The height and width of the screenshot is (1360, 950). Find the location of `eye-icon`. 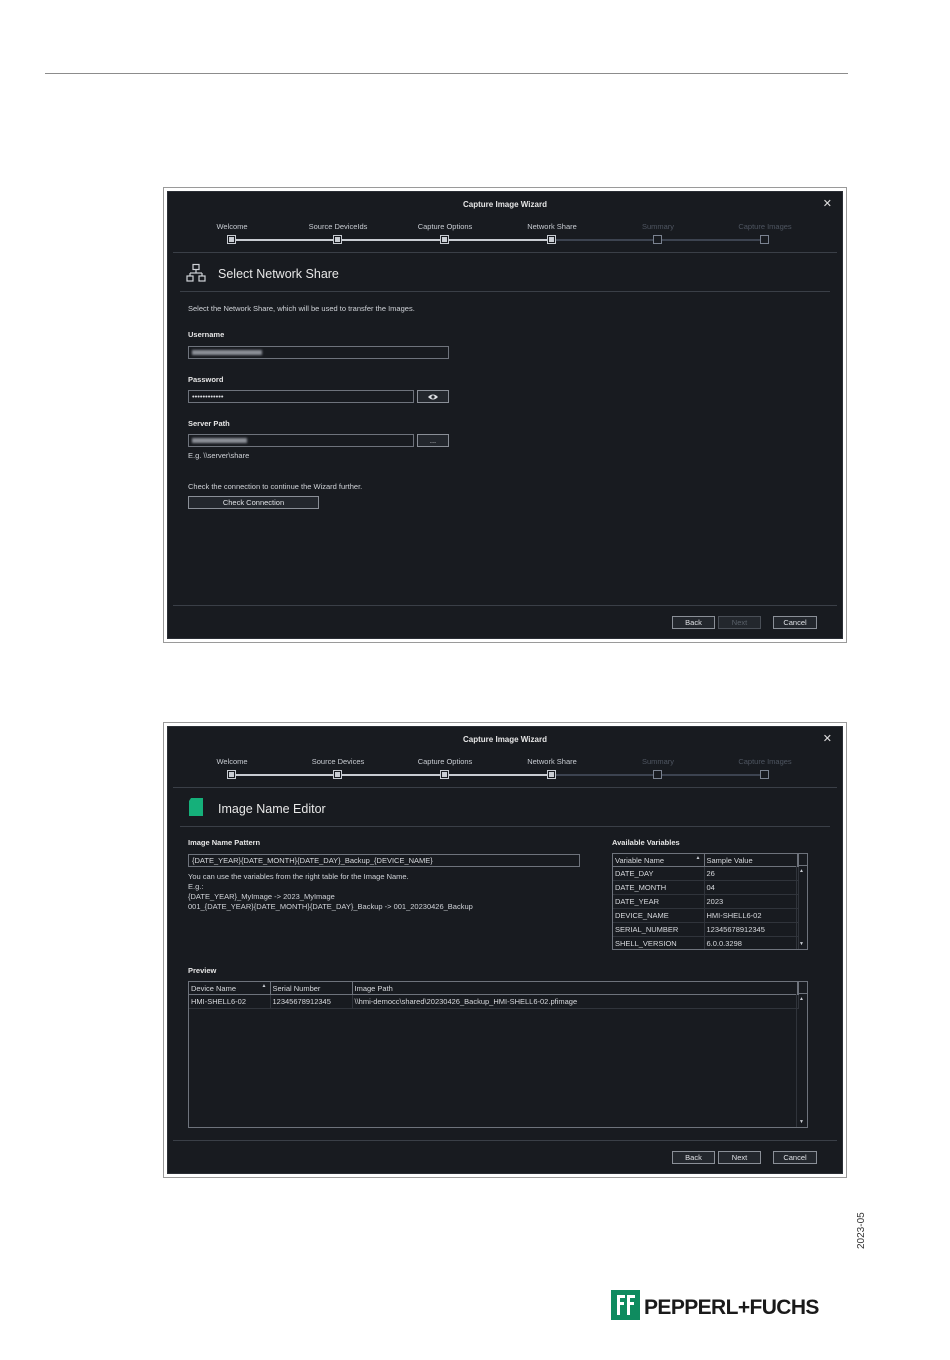

eye-icon is located at coordinates (433, 397).